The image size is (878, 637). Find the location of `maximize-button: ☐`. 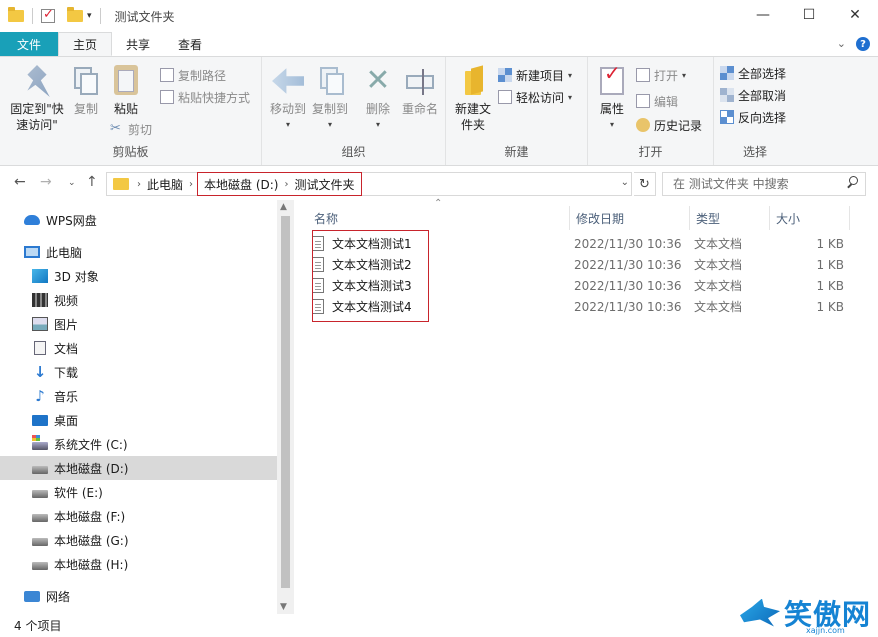

maximize-button: ☐ is located at coordinates (809, 15).